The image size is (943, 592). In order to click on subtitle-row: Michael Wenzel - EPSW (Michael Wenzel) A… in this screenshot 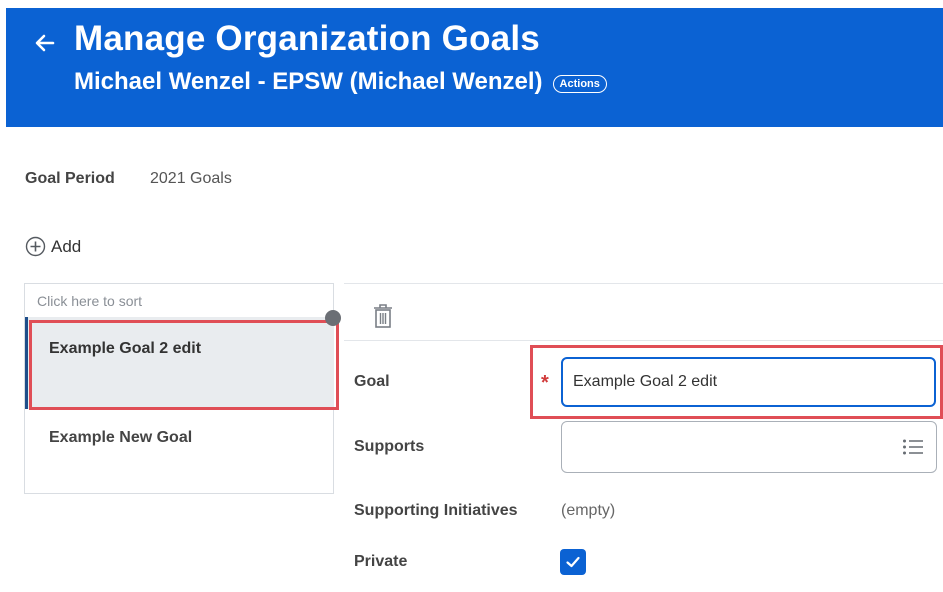, I will do `click(340, 82)`.